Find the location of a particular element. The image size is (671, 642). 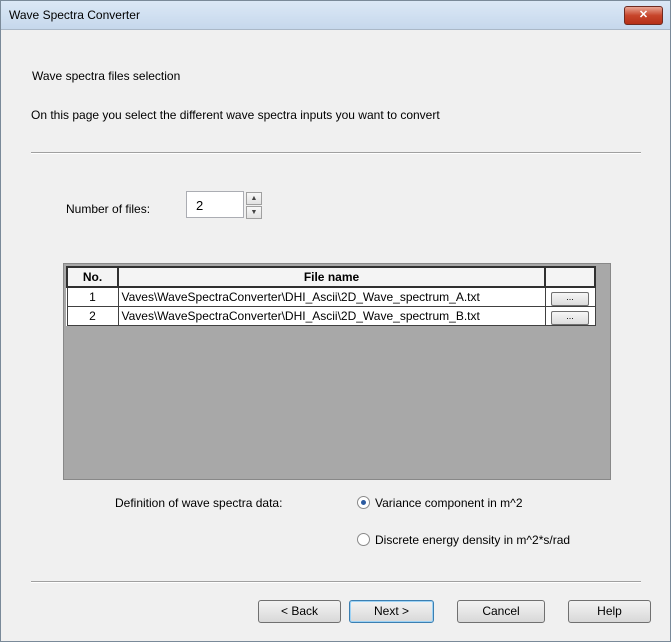

title-bar: Wave Spectra Converter ✕ is located at coordinates (335, 15).